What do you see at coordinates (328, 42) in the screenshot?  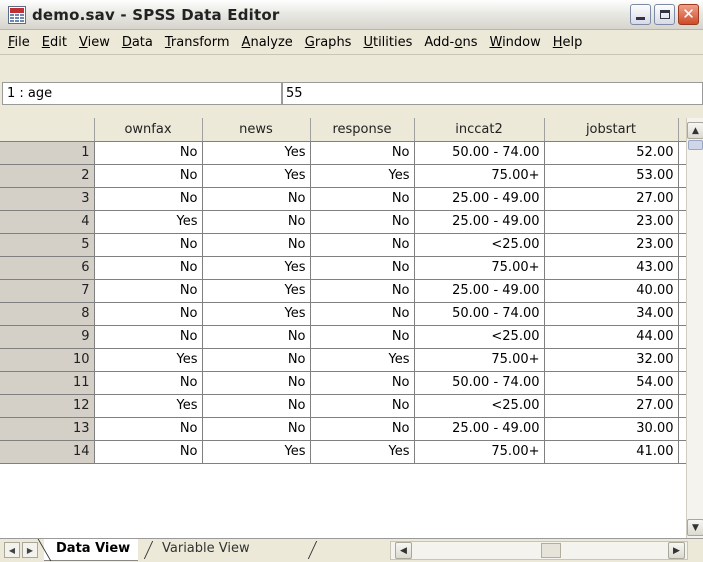 I see `menu-graphs: Graphs` at bounding box center [328, 42].